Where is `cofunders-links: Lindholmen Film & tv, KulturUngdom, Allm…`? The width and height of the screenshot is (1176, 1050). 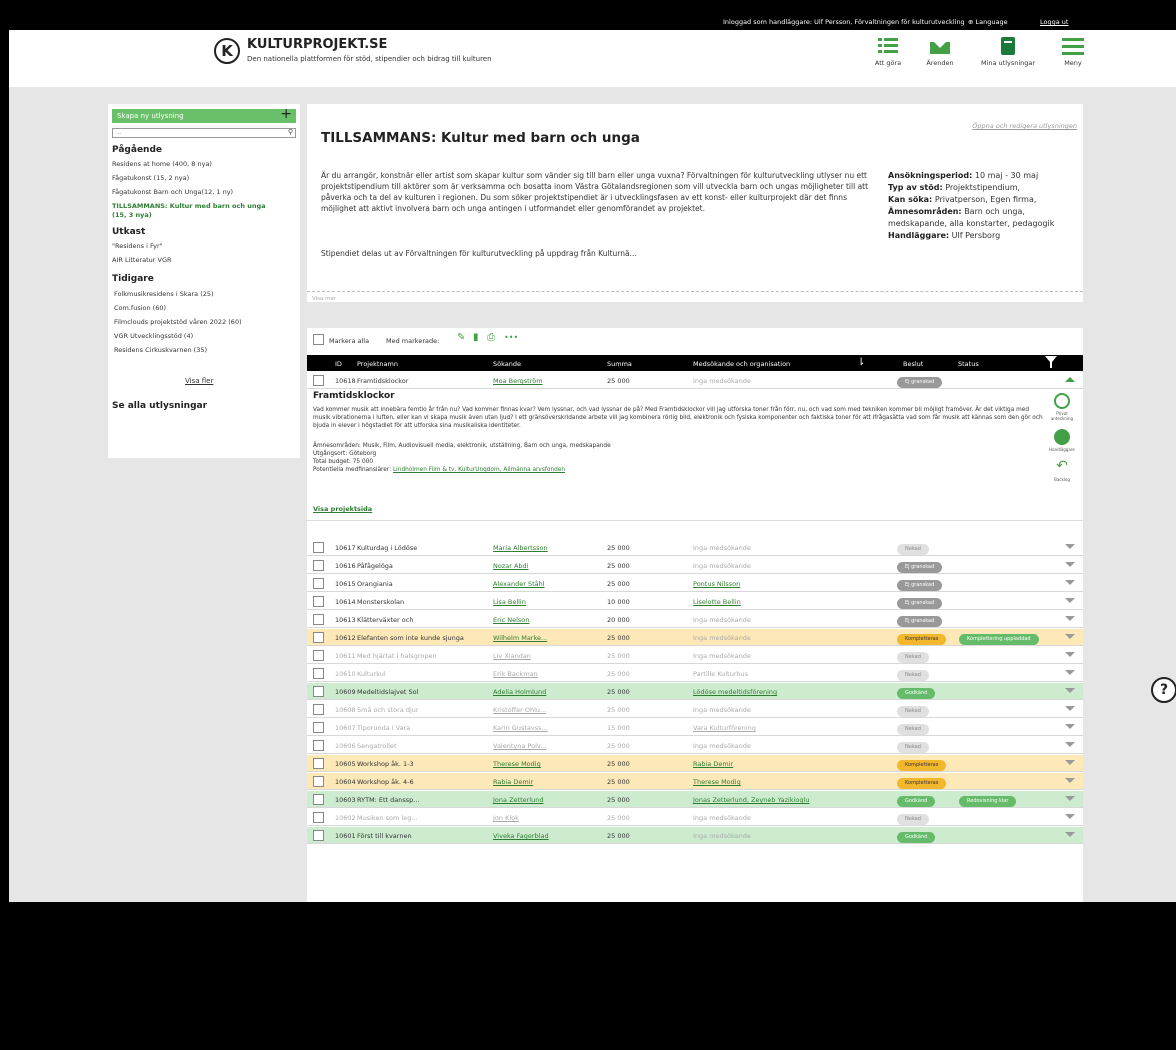
cofunders-links: Lindholmen Film & tv, KulturUngdom, Allm… is located at coordinates (479, 470).